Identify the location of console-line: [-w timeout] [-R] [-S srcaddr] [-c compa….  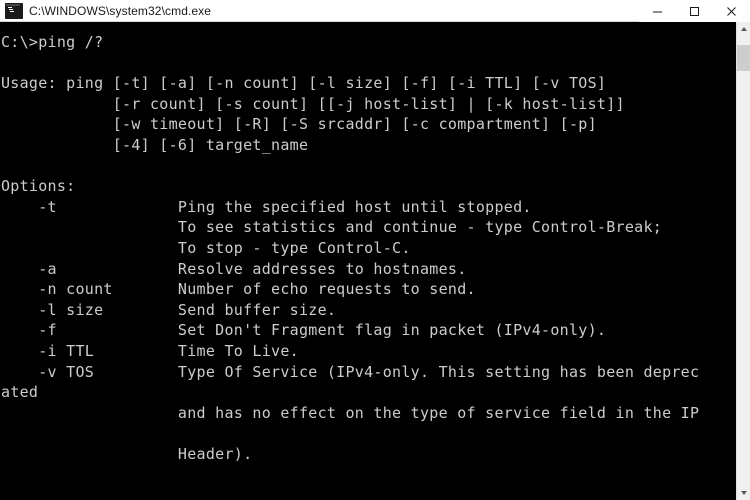
(299, 124).